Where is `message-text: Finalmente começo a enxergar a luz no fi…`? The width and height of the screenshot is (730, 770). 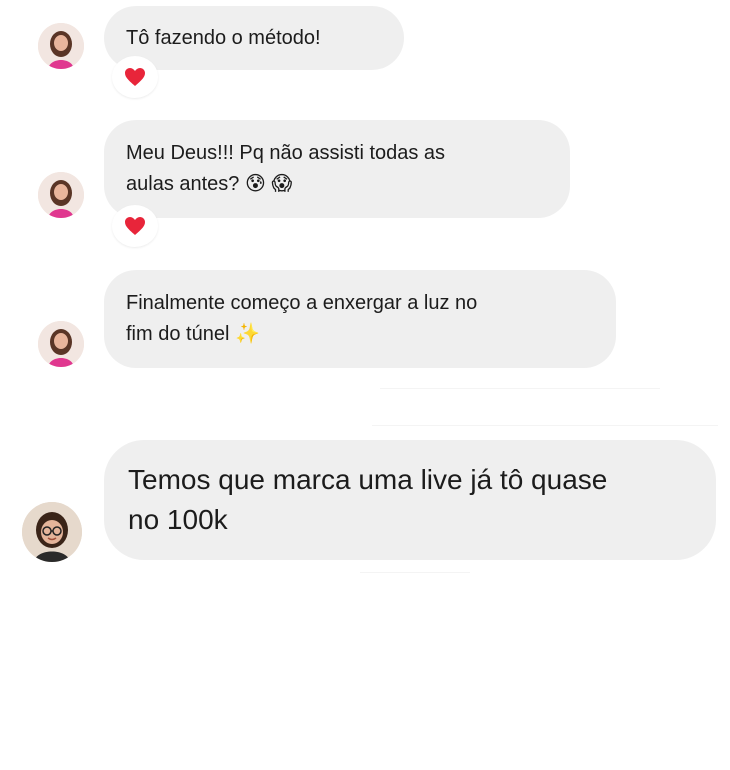
message-text: Finalmente começo a enxergar a luz no fi… is located at coordinates (360, 318).